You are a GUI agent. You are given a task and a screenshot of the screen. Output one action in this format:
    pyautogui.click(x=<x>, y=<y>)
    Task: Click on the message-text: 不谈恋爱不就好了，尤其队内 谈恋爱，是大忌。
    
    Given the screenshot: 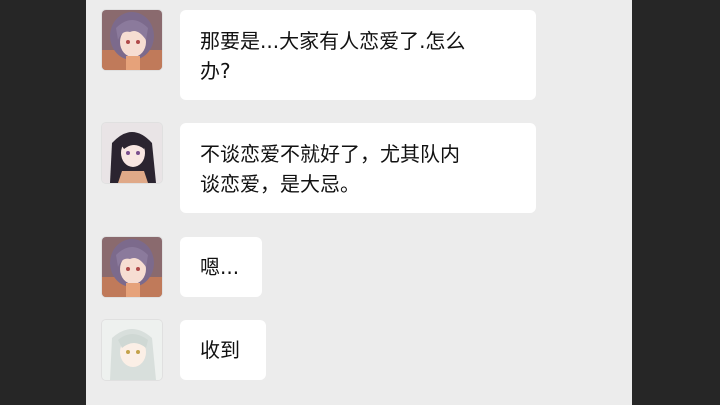 What is the action you would take?
    pyautogui.click(x=330, y=169)
    